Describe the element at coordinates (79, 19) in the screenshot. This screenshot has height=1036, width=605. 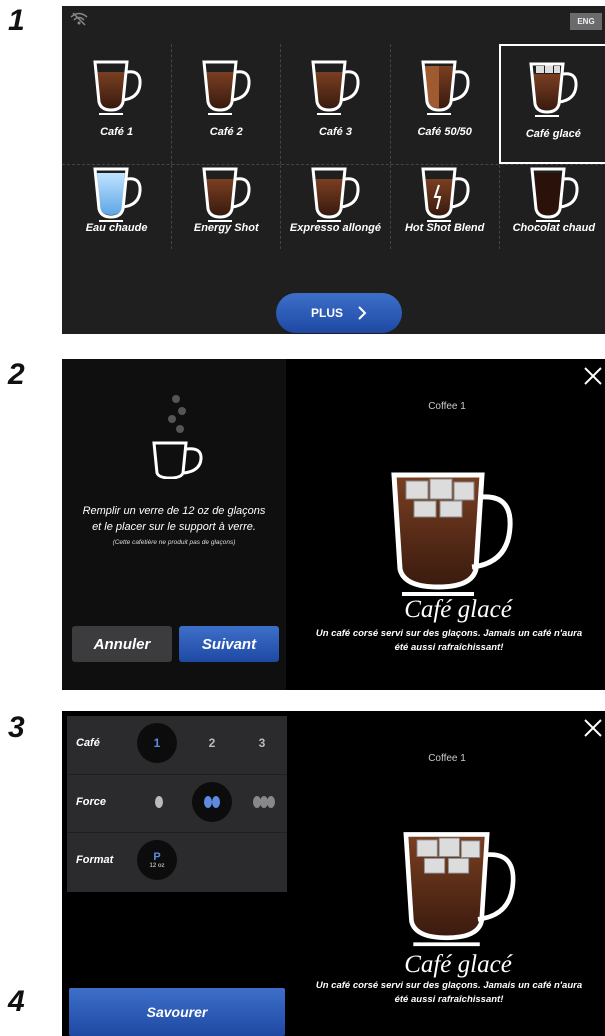
I see `wifi-off-icon` at that location.